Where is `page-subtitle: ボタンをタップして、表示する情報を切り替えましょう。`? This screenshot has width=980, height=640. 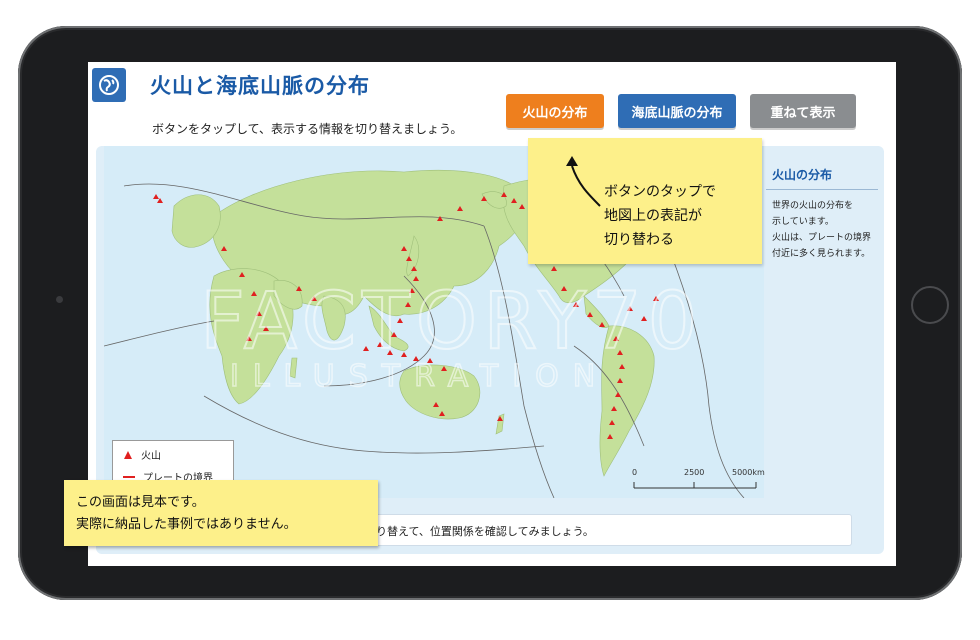
page-subtitle: ボタンをタップして、表示する情報を切り替えましょう。 is located at coordinates (307, 129).